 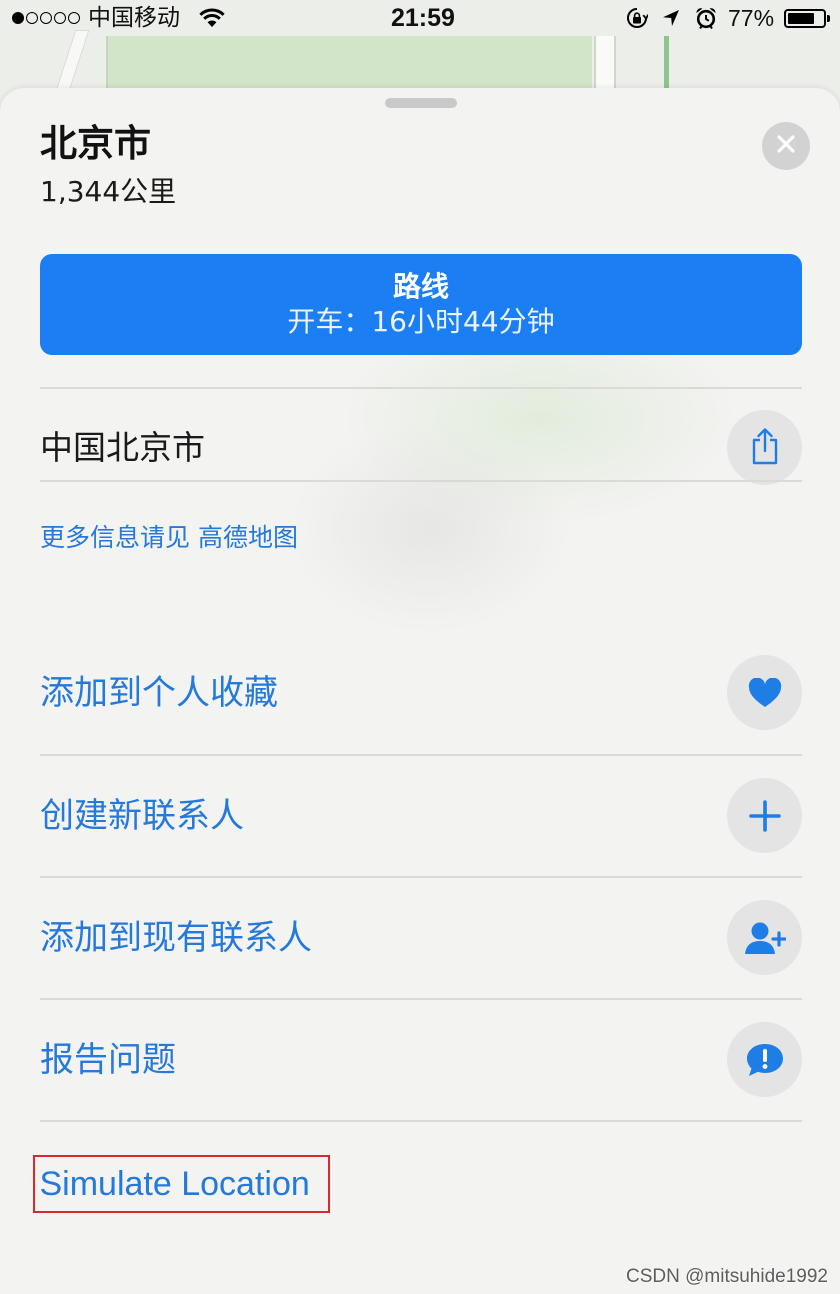 What do you see at coordinates (420, 286) in the screenshot?
I see `directions-label: 路线` at bounding box center [420, 286].